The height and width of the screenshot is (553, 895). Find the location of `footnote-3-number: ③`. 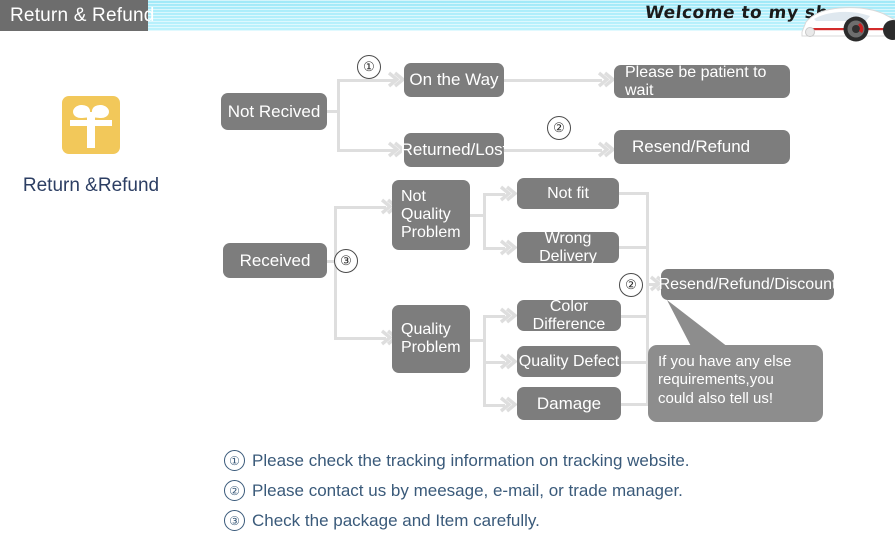

footnote-3-number: ③ is located at coordinates (234, 520).